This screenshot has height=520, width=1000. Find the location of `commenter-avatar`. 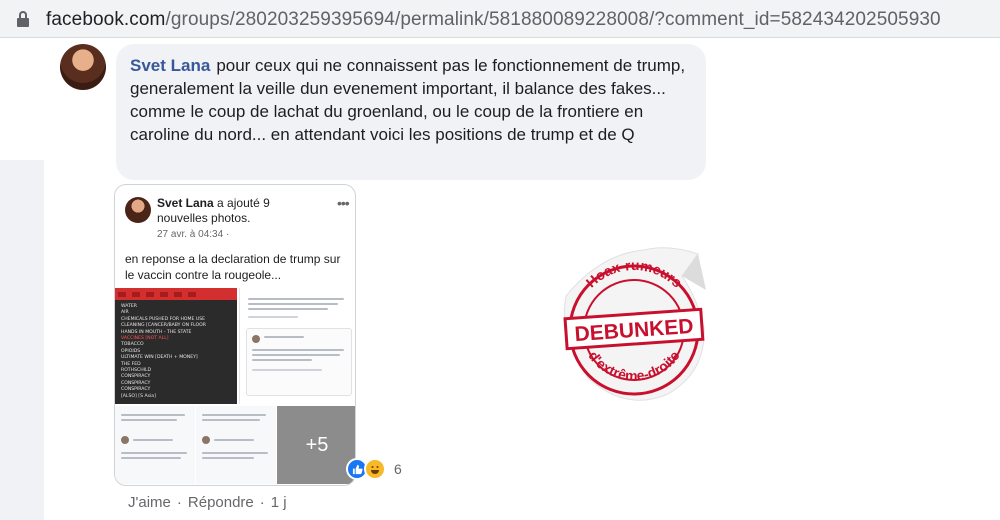

commenter-avatar is located at coordinates (83, 67).